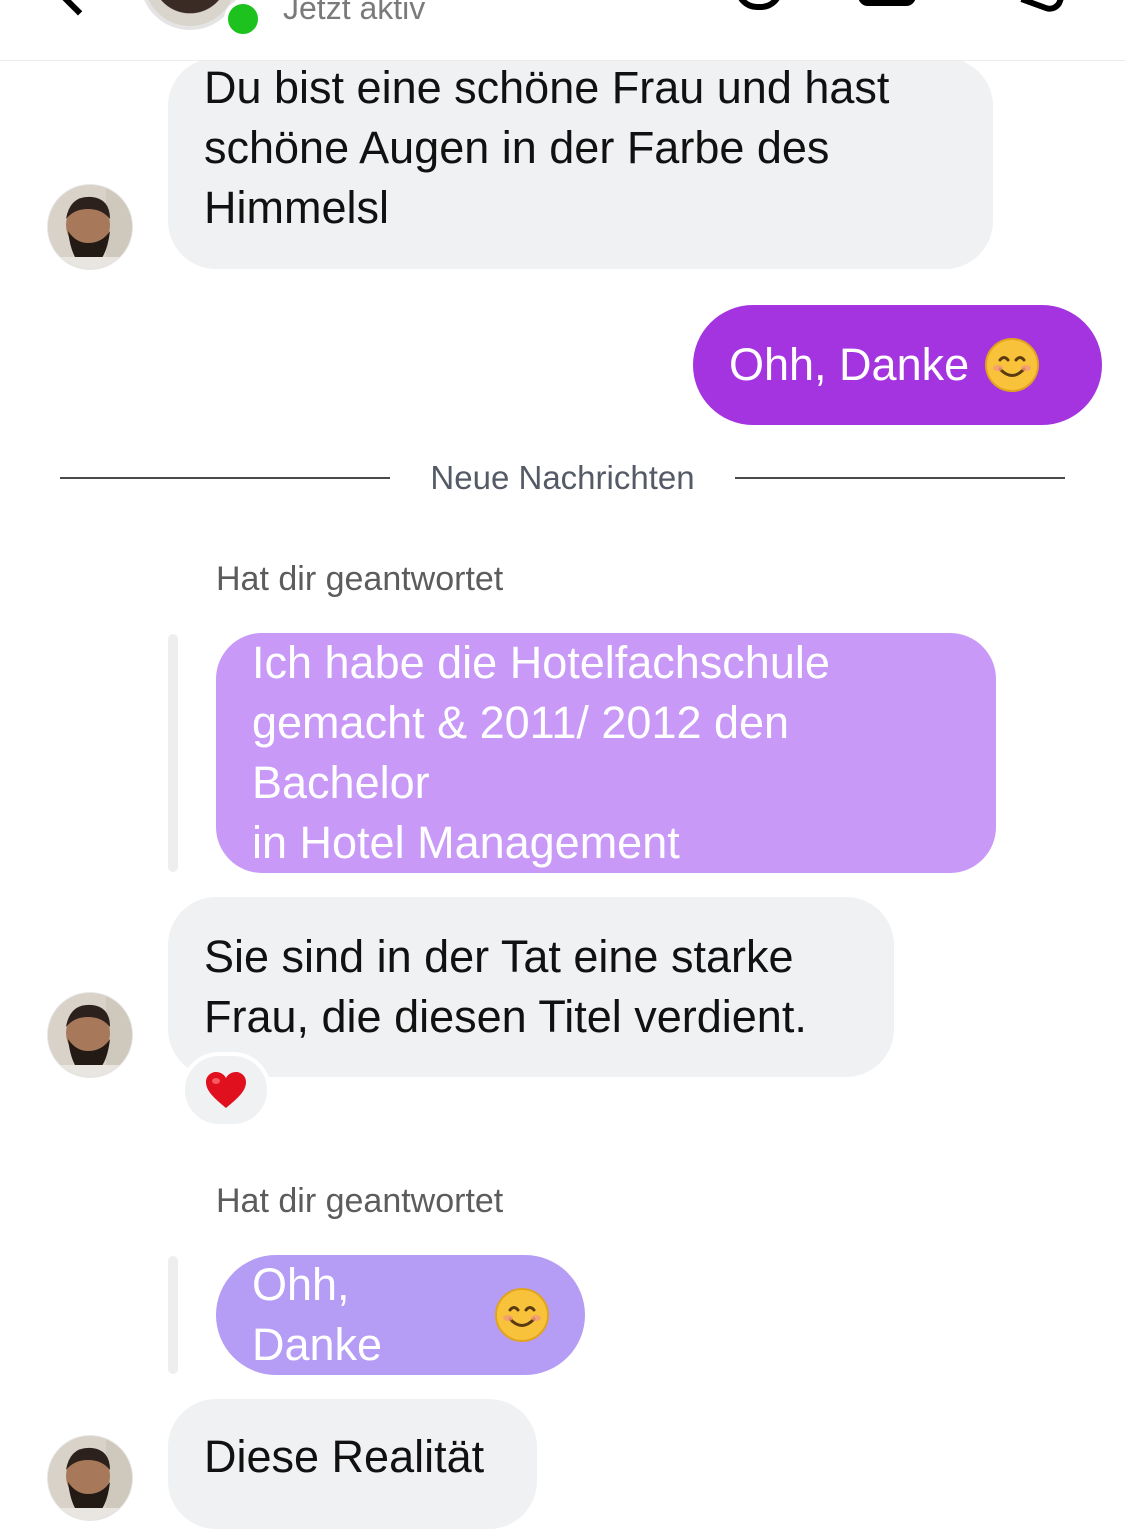  I want to click on outgoing-message: Ohh, Danke, so click(897, 365).